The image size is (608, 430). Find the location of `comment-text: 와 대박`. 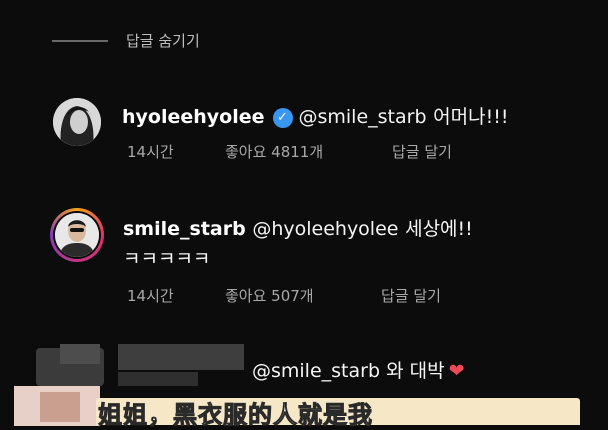

comment-text: 와 대박 is located at coordinates (415, 371).